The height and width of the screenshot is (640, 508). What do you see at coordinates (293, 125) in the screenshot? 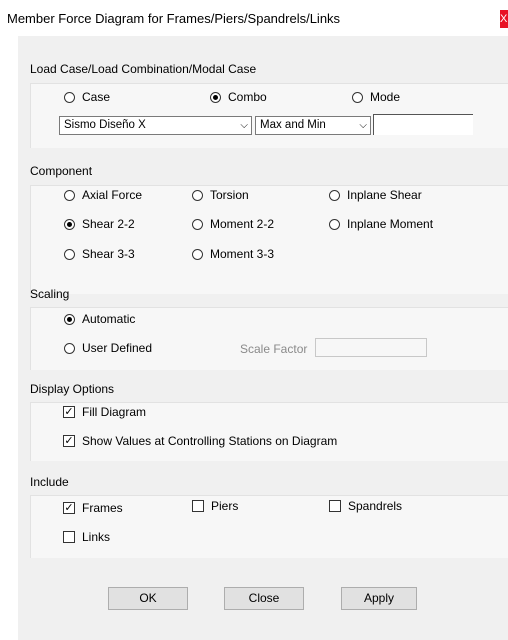
I see `envelope-value: Max and Min` at bounding box center [293, 125].